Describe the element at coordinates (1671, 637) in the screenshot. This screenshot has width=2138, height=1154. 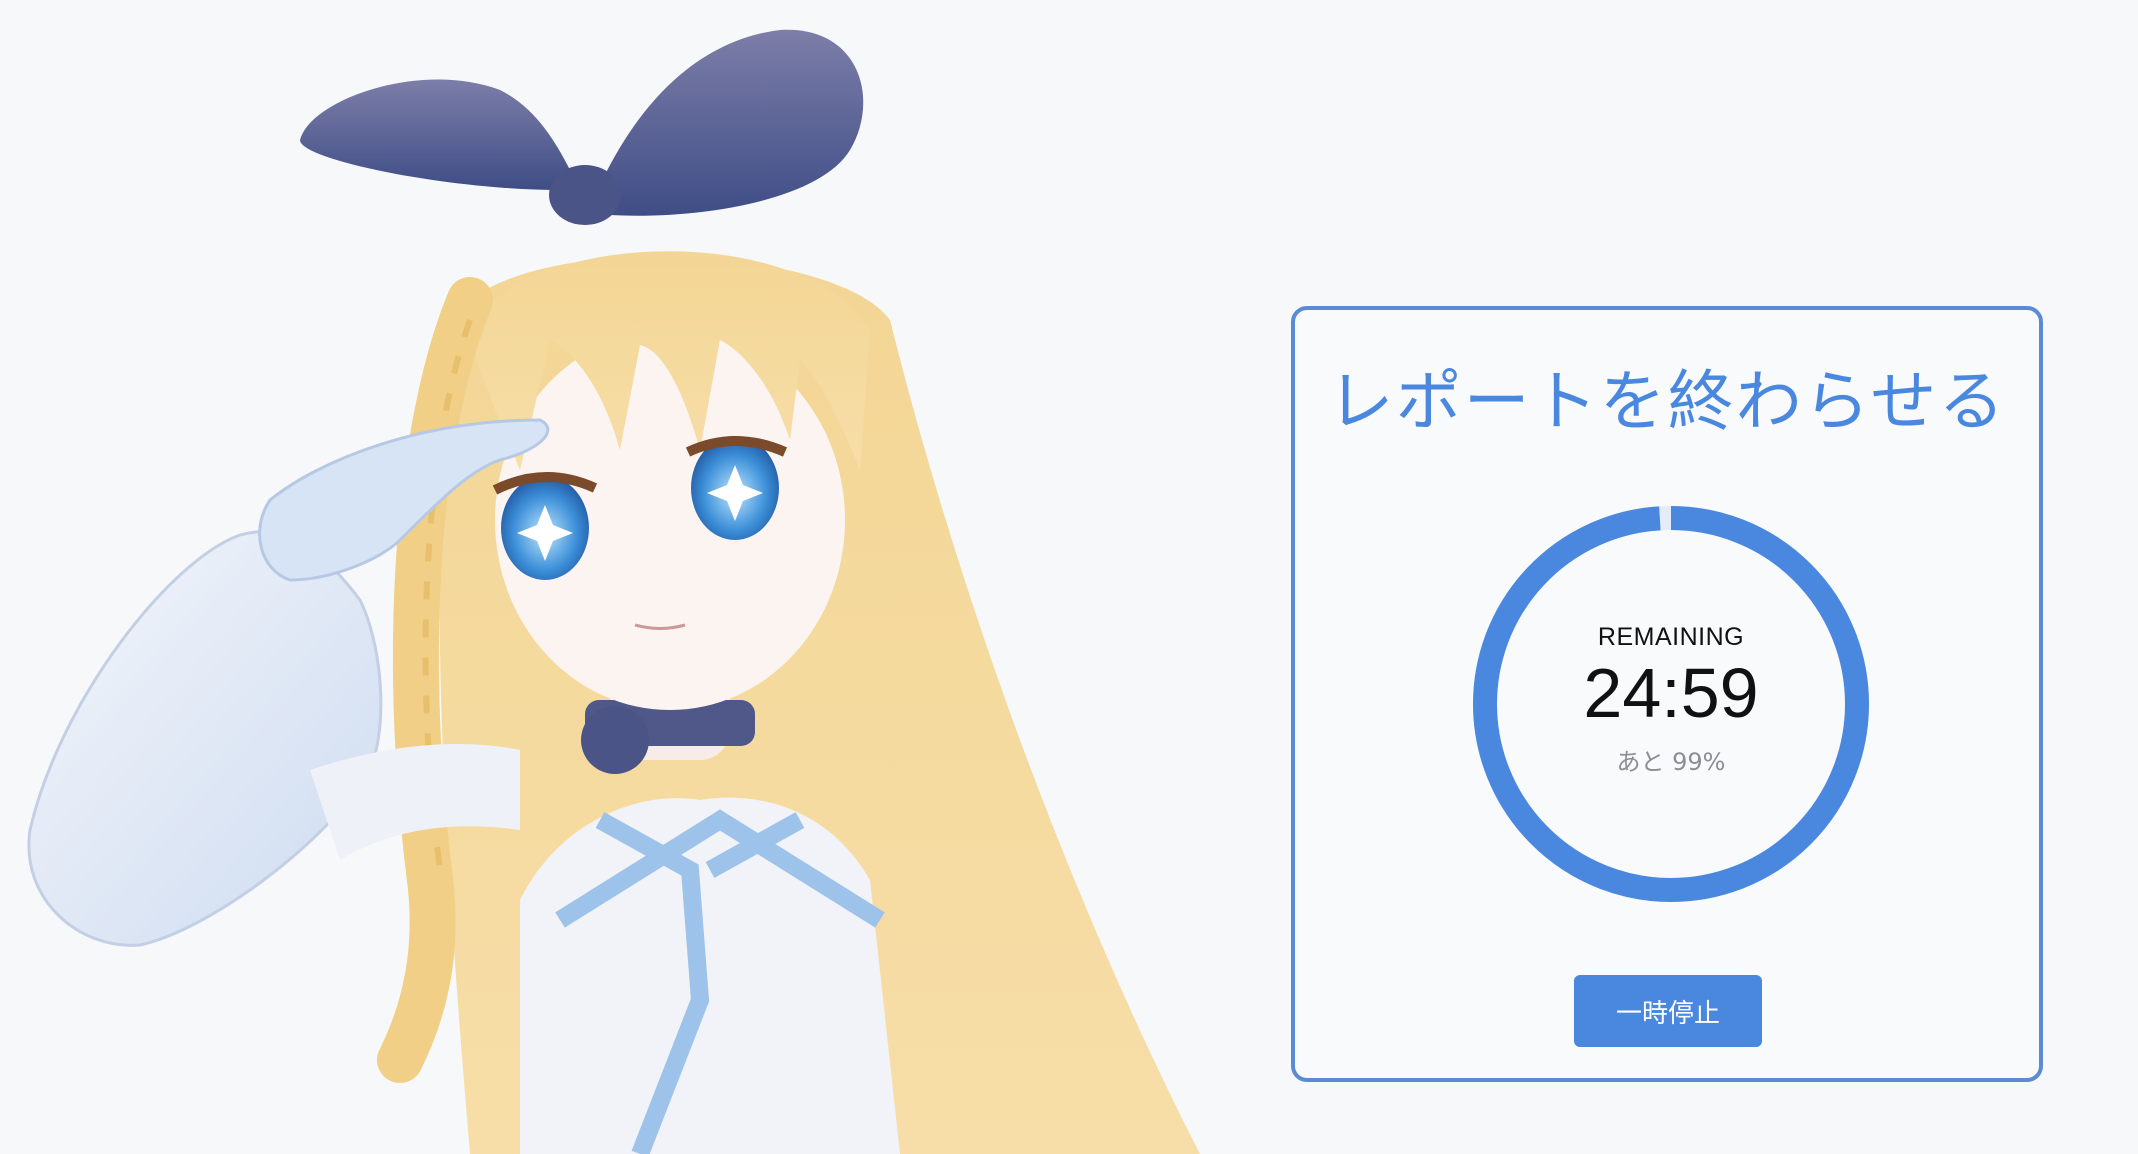
I see `remaining-label: REMAINING` at that location.